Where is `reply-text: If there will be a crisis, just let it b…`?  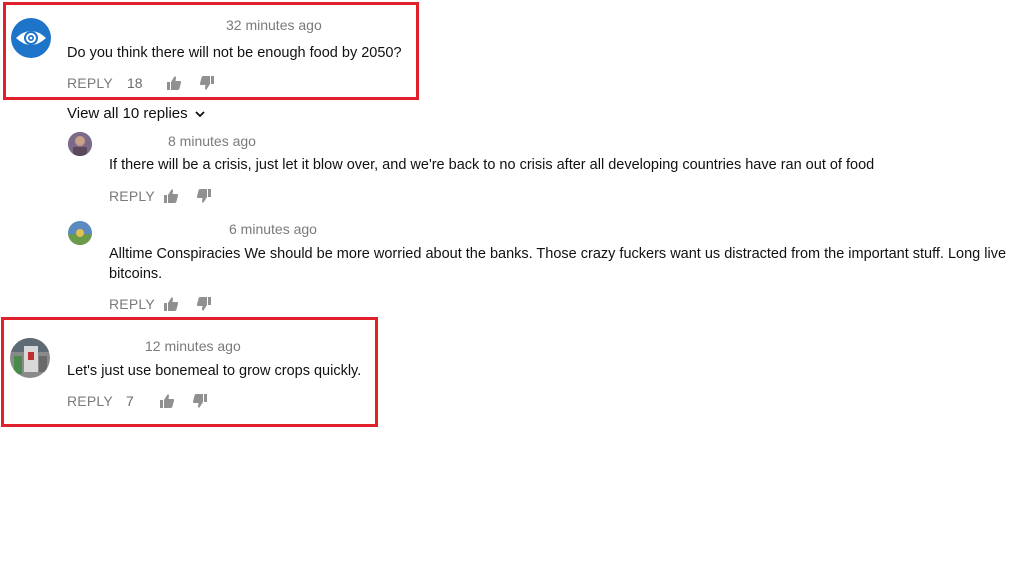
reply-text: If there will be a crisis, just let it b… is located at coordinates (492, 165).